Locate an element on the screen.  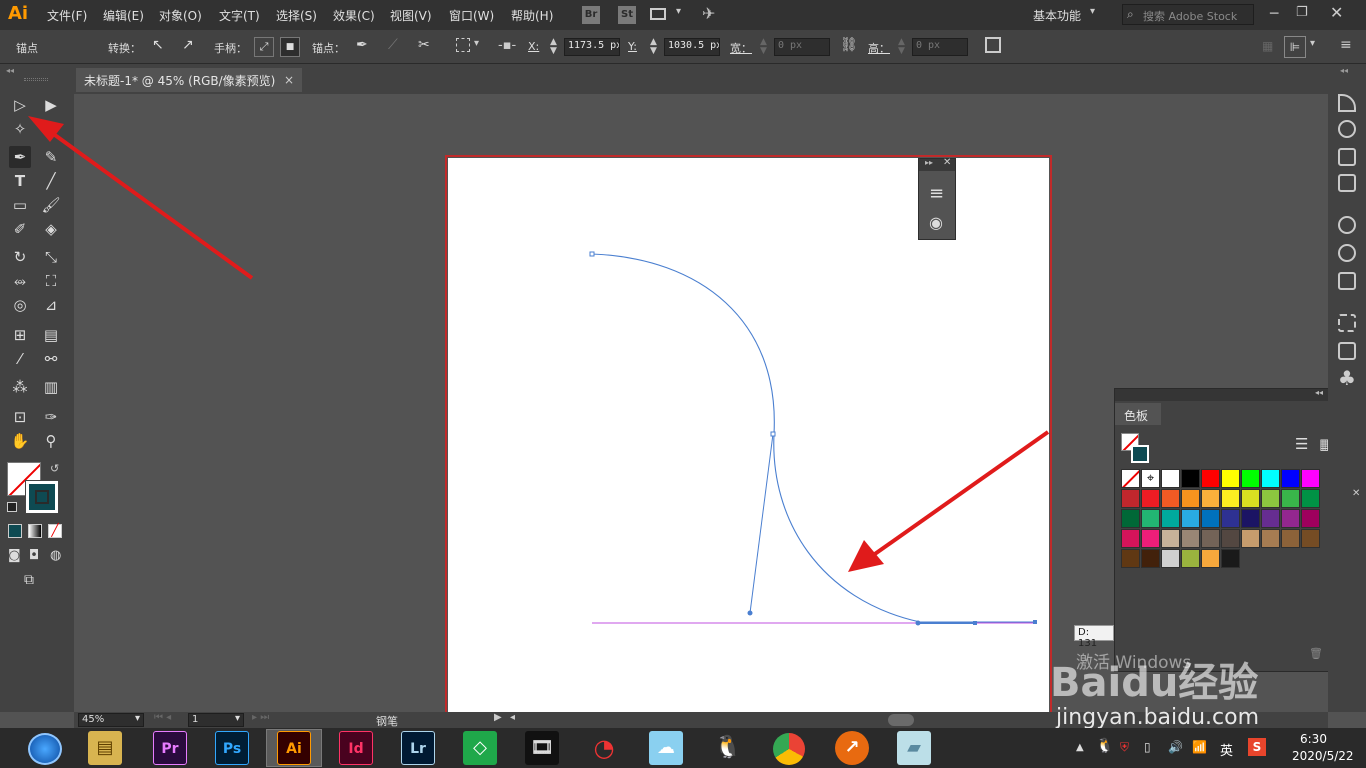
zoom-select: 45% ▾ is located at coordinates (111, 720).